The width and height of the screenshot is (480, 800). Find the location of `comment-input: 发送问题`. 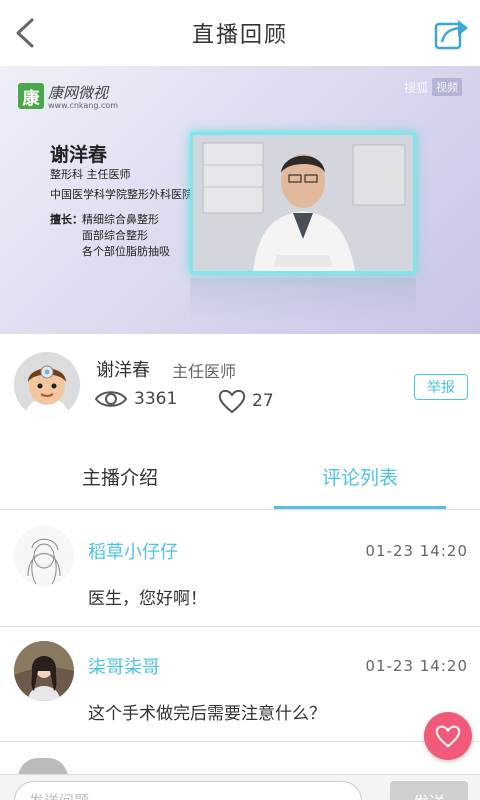

comment-input: 发送问题 is located at coordinates (188, 790).